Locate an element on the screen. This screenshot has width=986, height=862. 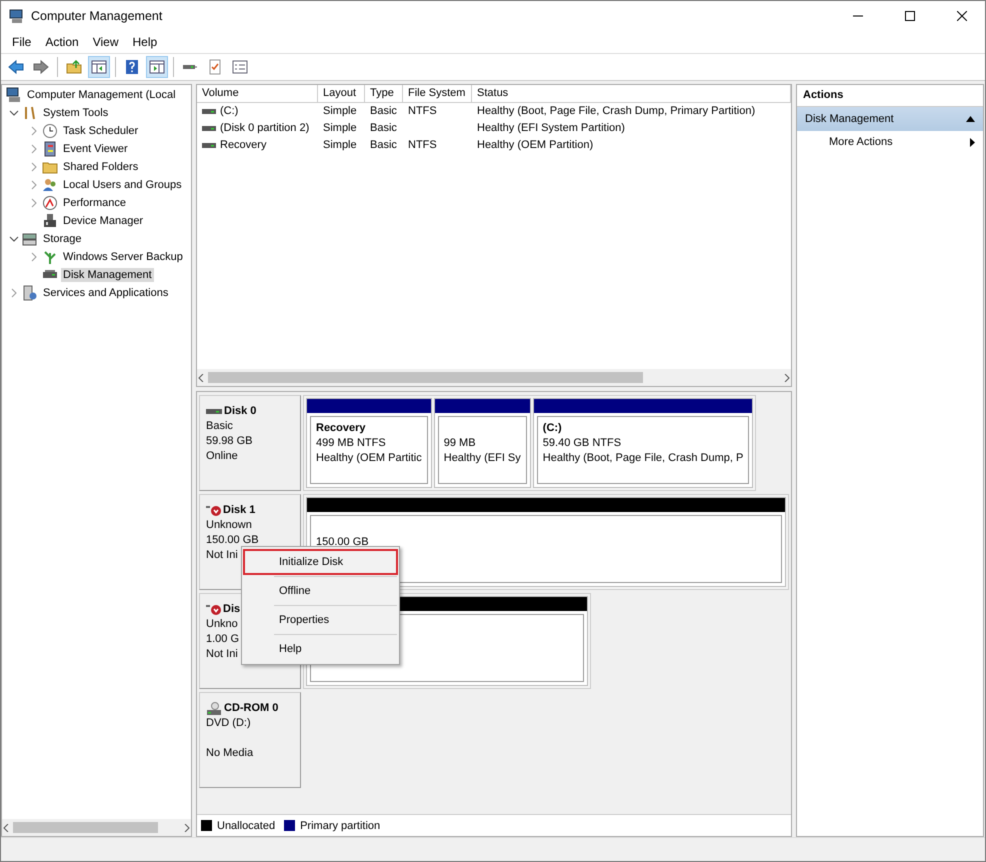
device-icon is located at coordinates (50, 221).